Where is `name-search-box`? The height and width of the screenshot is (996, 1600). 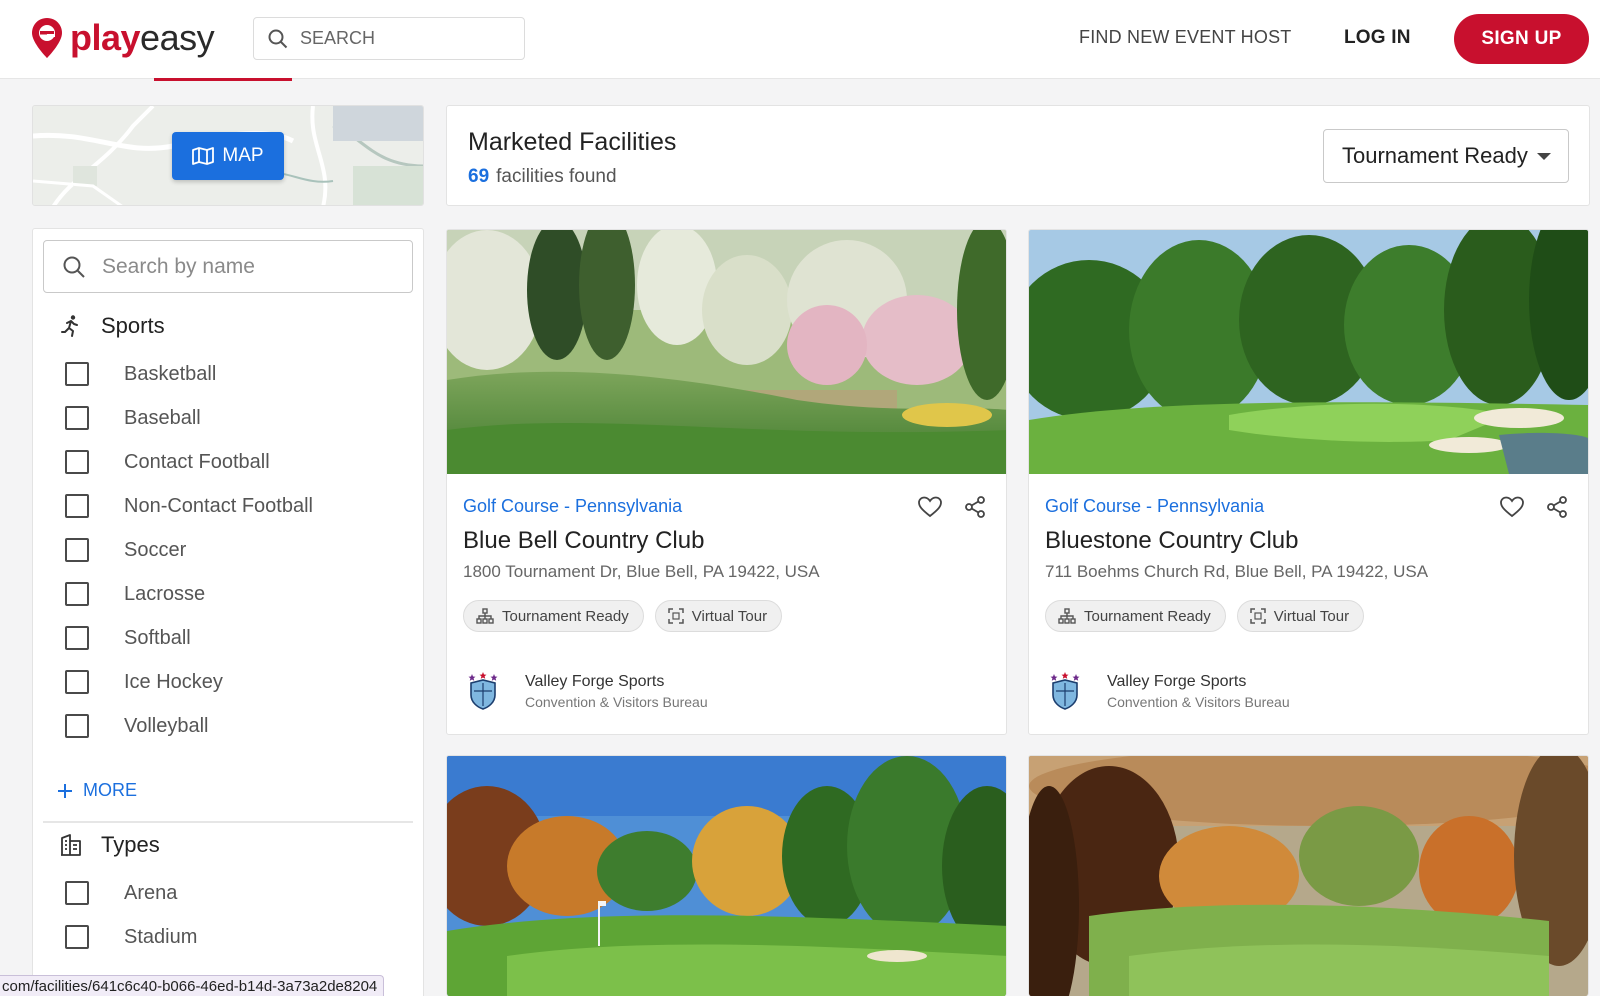
name-search-box is located at coordinates (228, 266).